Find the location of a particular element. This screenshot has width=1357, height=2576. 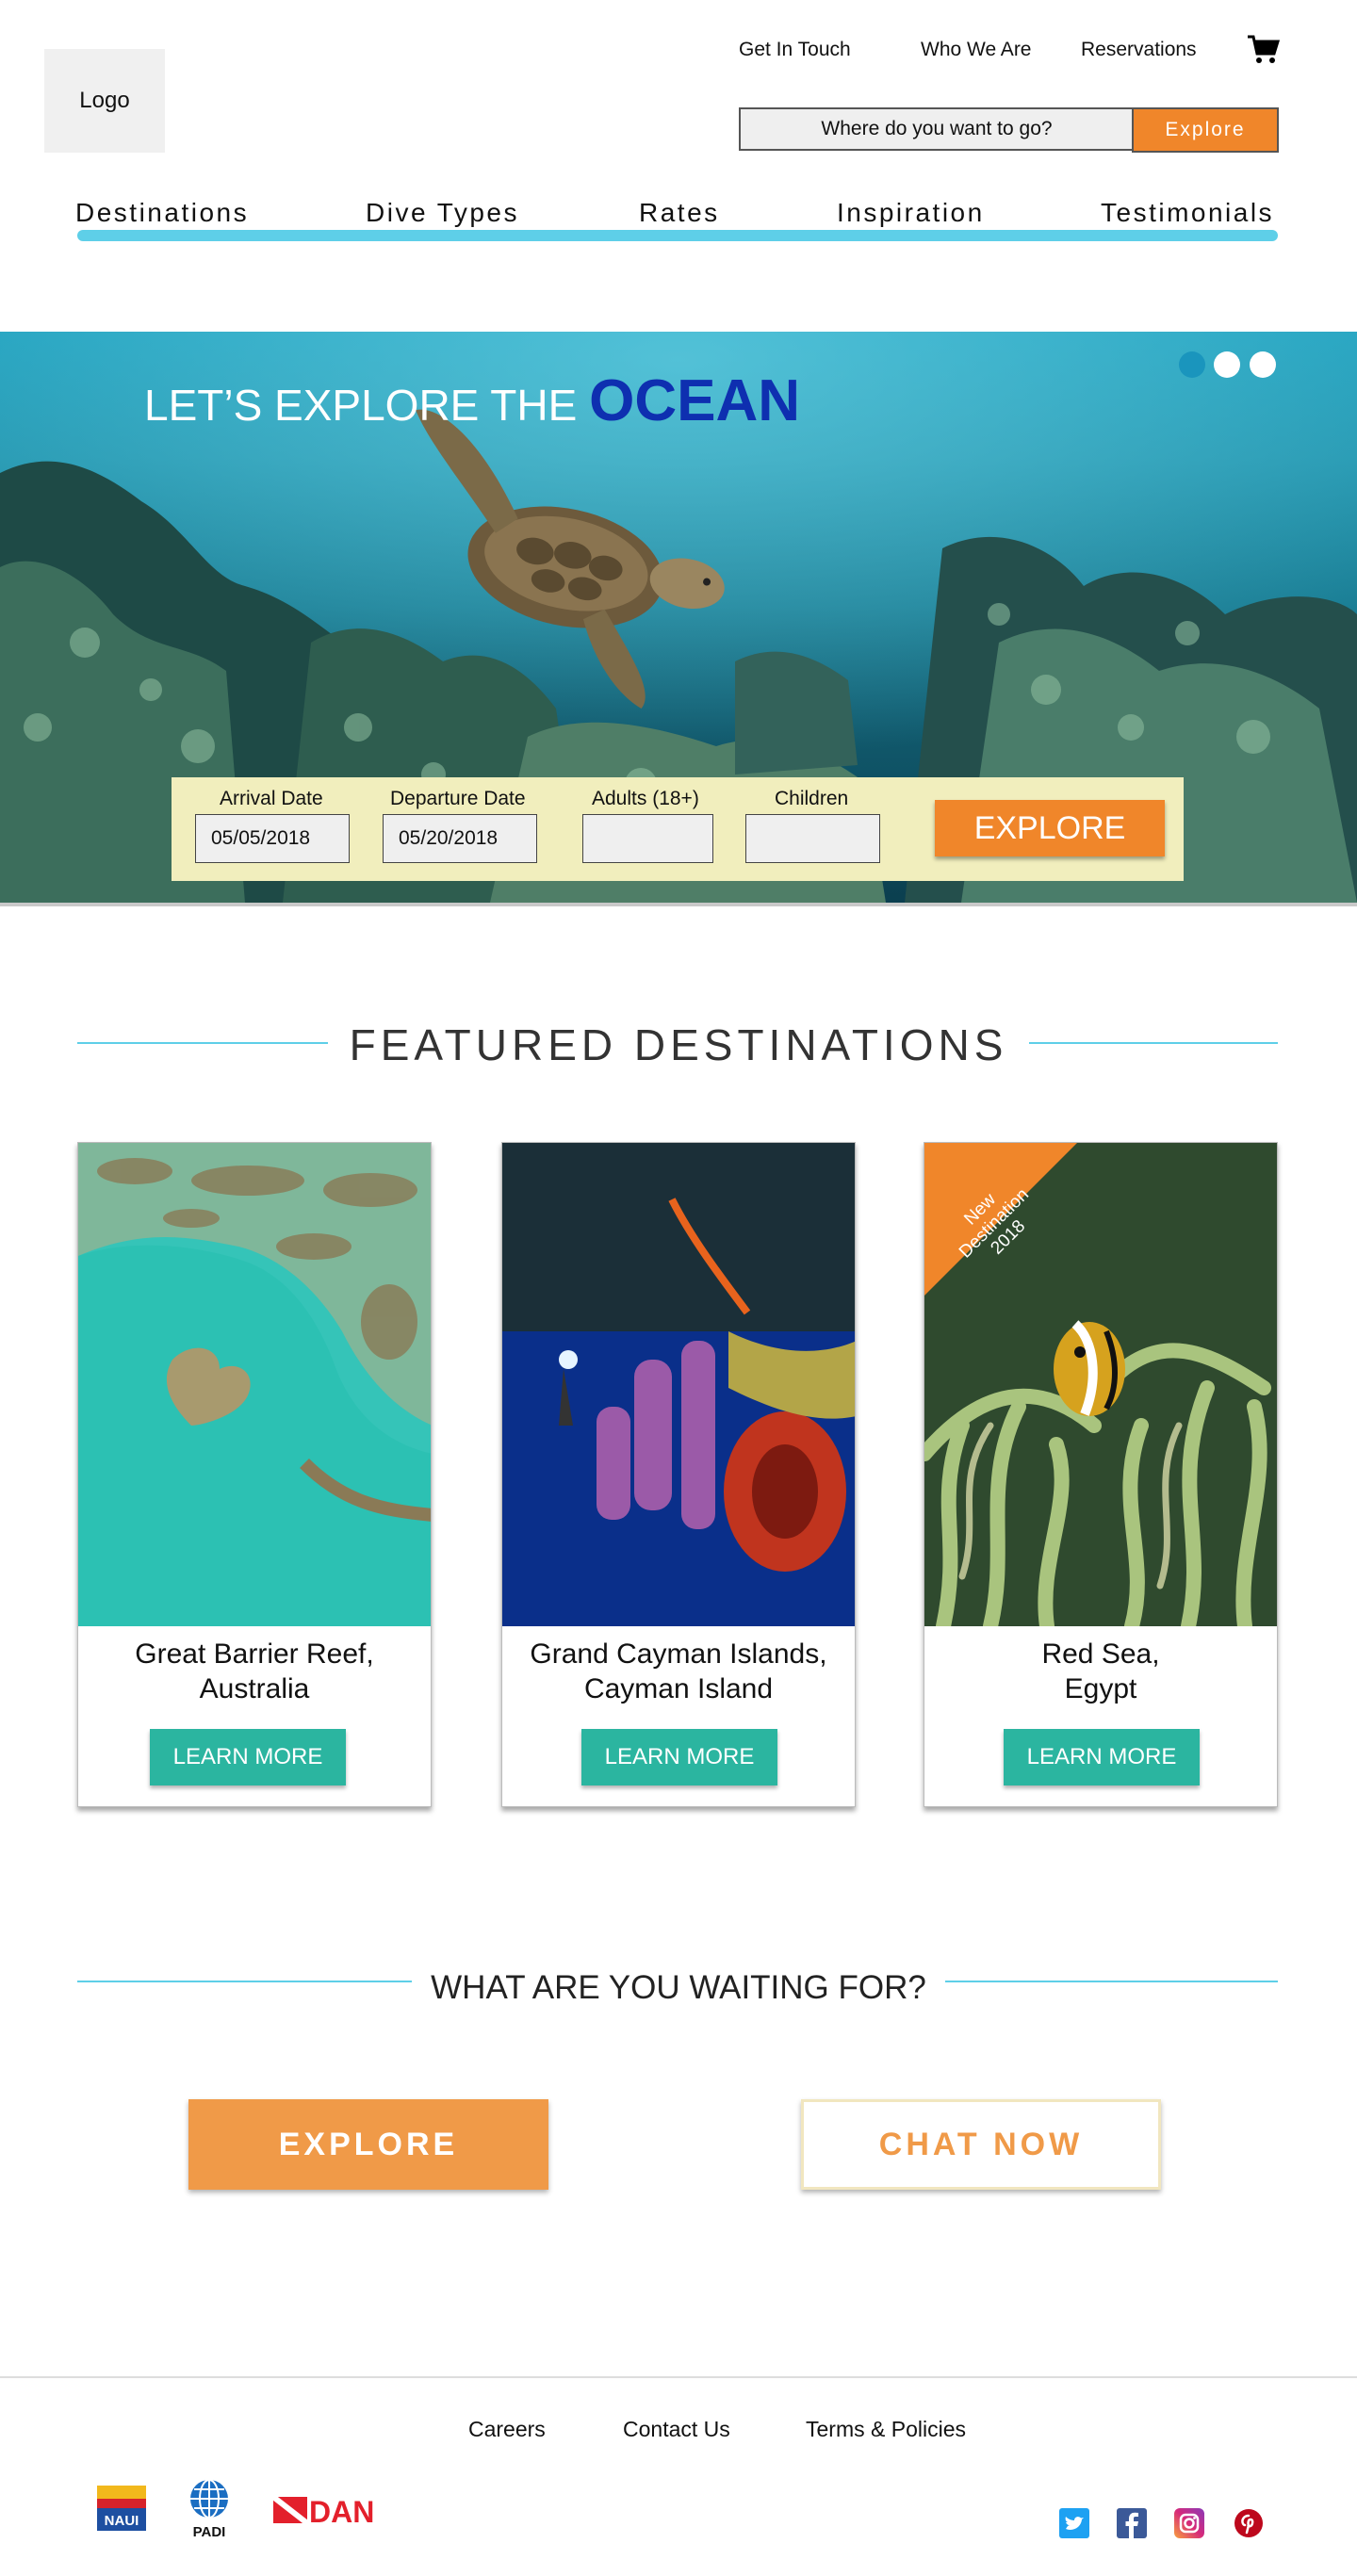

naui-logo-text: NAUI is located at coordinates (122, 2521).